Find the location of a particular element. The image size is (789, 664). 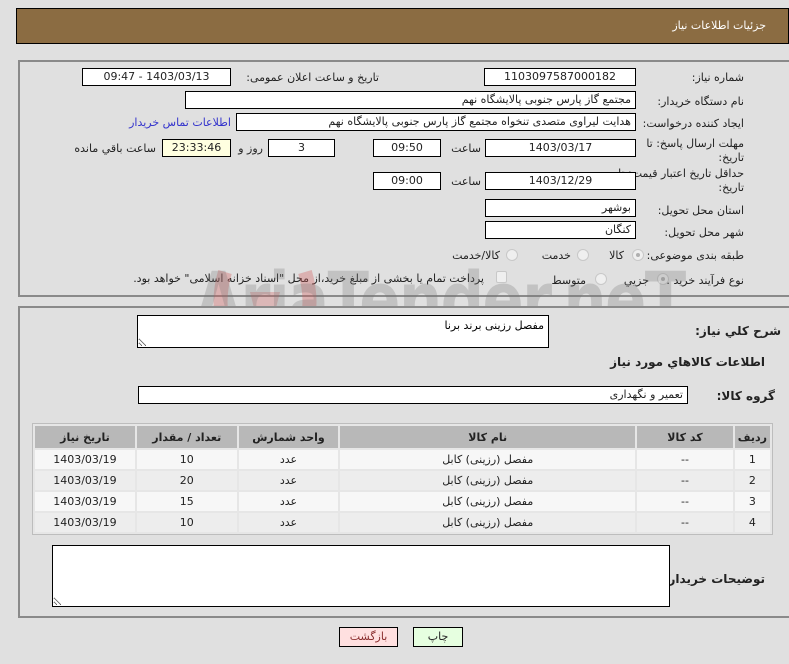

col-item-name: نام کالا is located at coordinates (488, 437).